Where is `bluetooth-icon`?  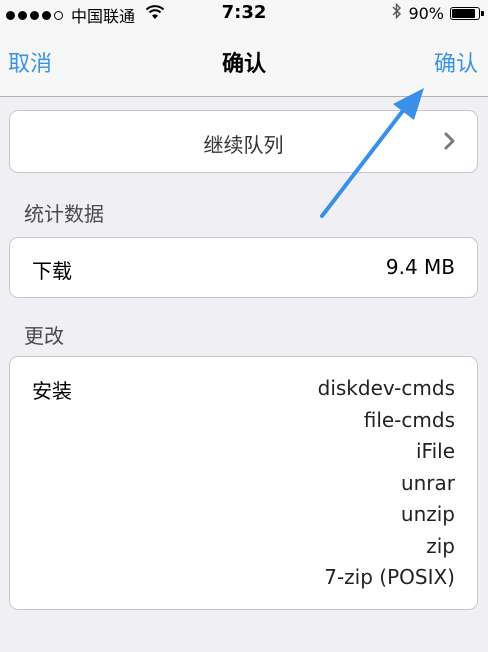
bluetooth-icon is located at coordinates (397, 12).